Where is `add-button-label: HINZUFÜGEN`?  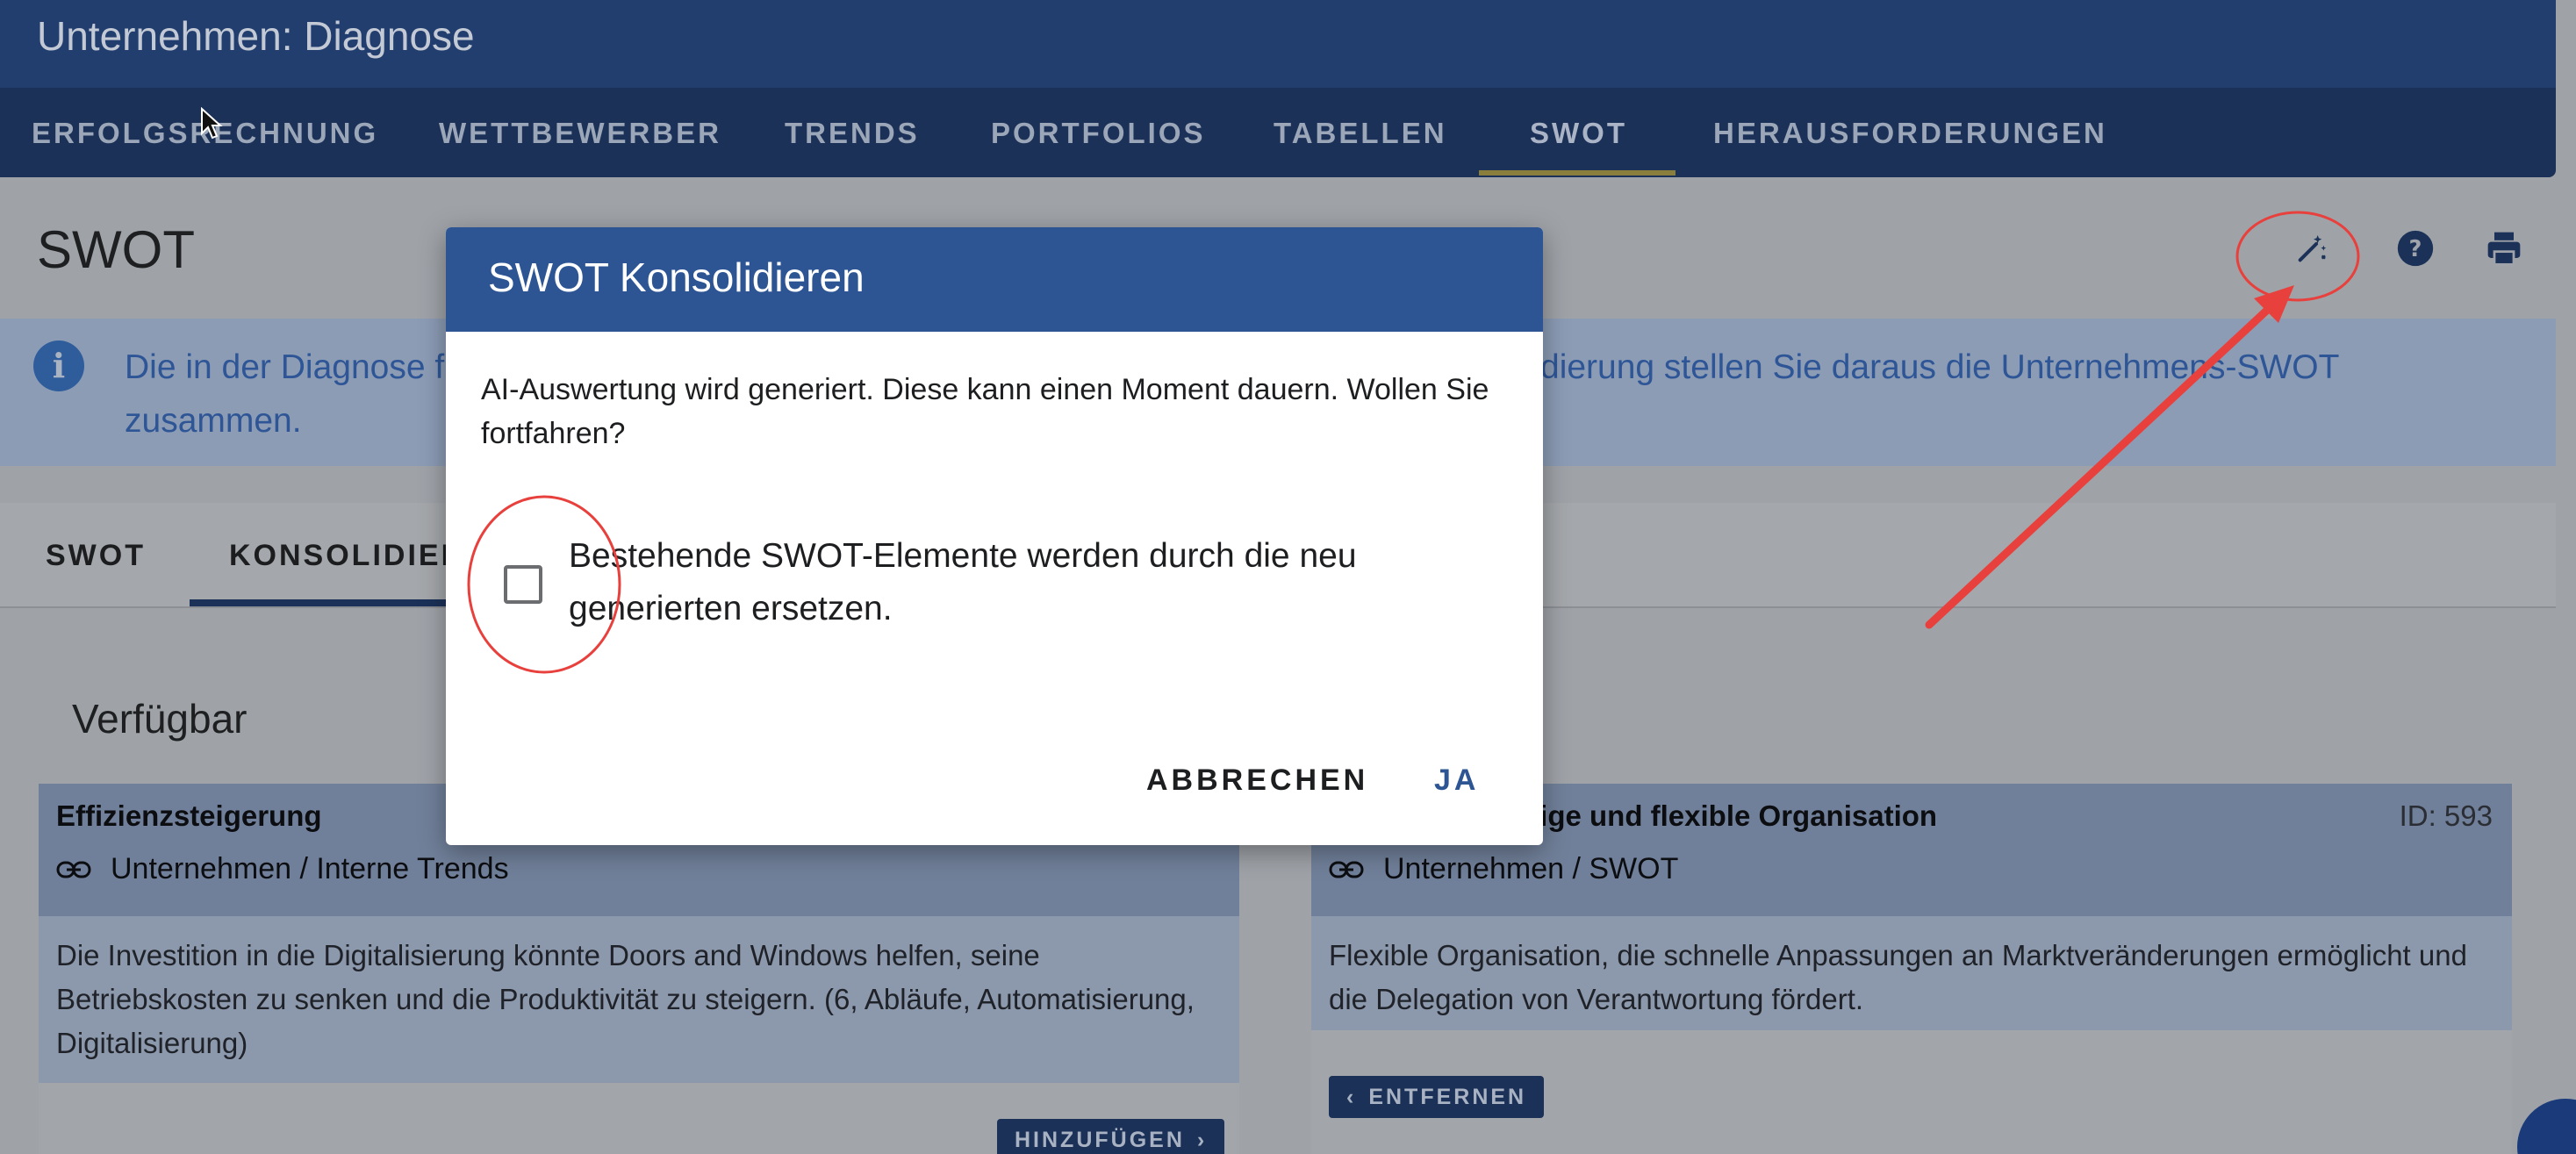 add-button-label: HINZUFÜGEN is located at coordinates (1100, 1139).